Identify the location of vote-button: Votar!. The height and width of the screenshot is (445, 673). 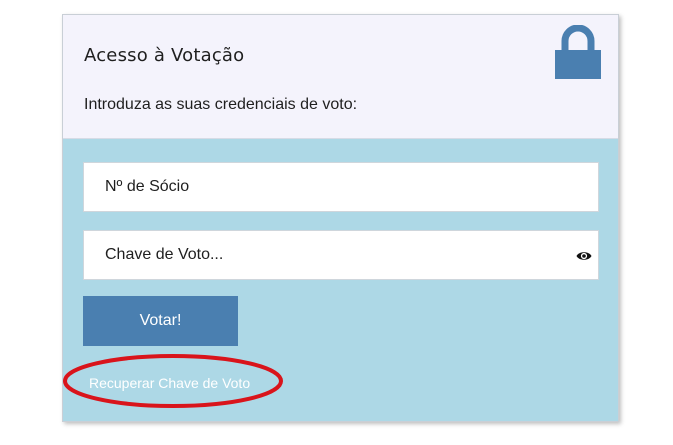
(160, 321).